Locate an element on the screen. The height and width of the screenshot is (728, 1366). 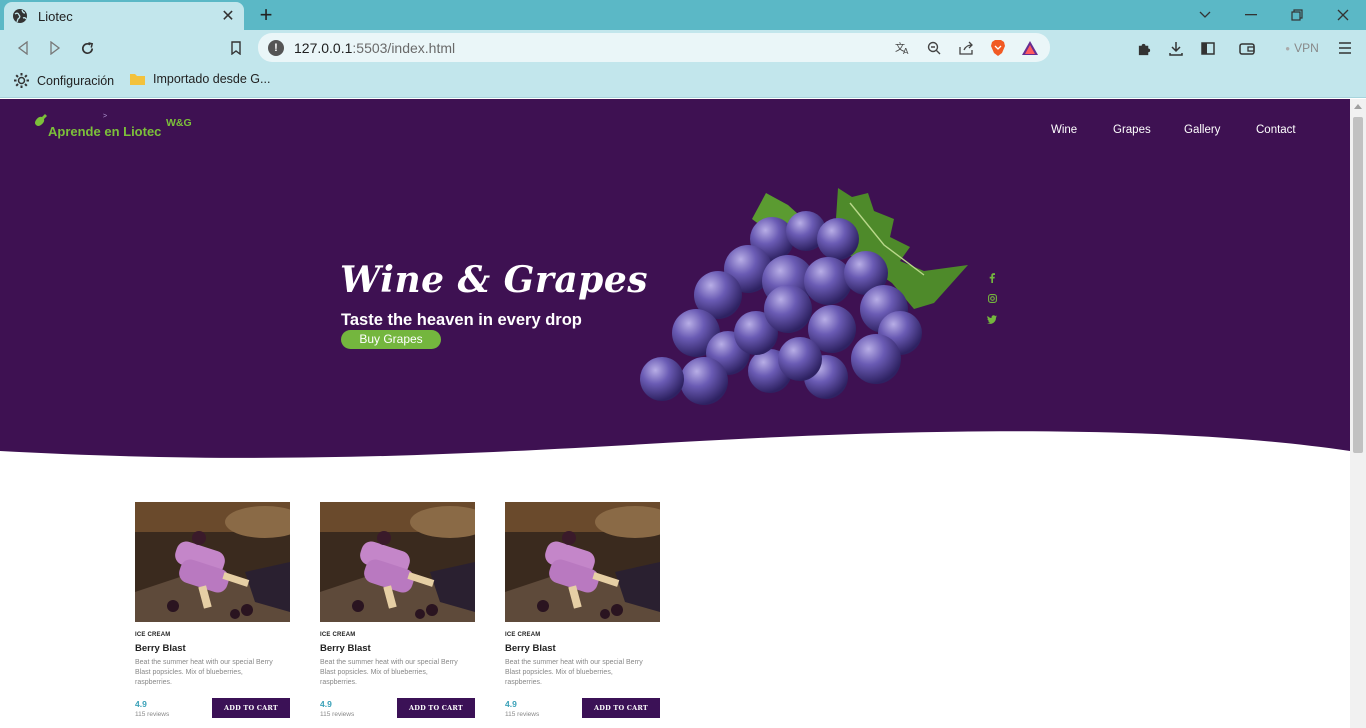
nav-wine: Wine is located at coordinates (1064, 130).